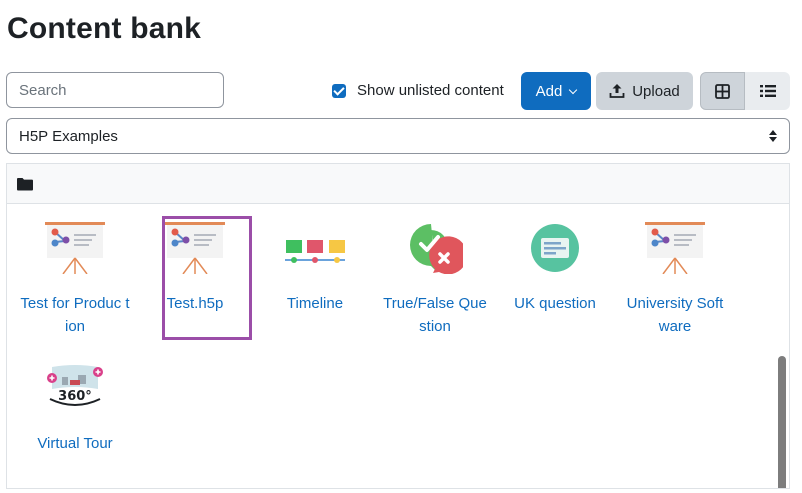 The height and width of the screenshot is (493, 802). I want to click on form-icon, so click(555, 248).